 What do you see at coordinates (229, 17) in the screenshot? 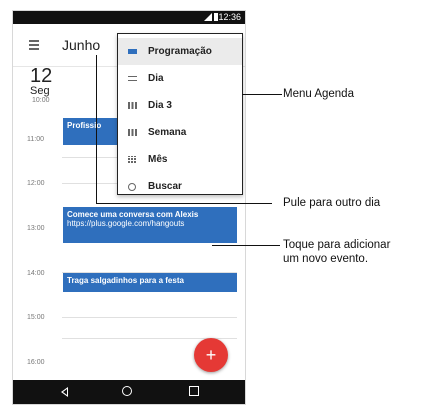
I see `status-time: 12:36` at bounding box center [229, 17].